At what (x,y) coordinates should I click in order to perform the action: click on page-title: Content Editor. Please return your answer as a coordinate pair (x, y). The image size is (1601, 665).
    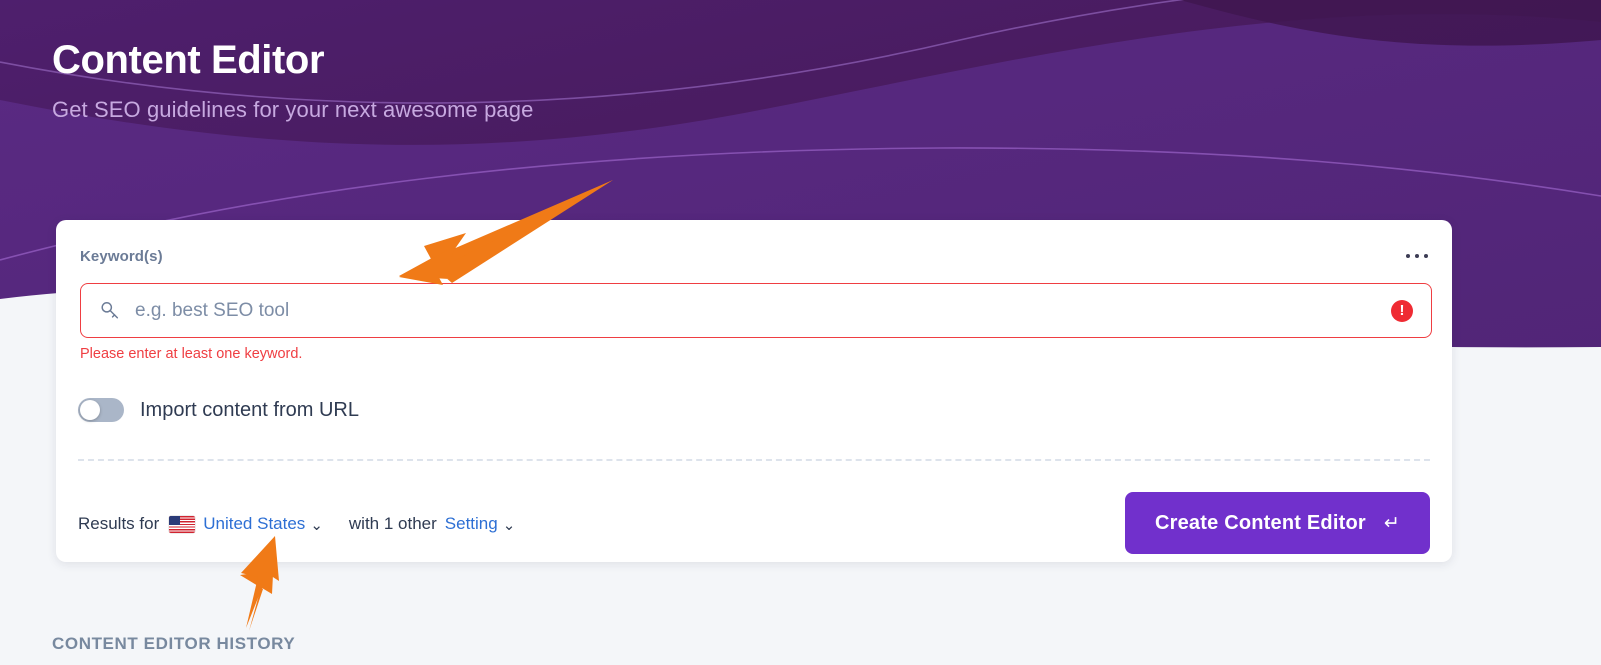
    Looking at the image, I should click on (188, 60).